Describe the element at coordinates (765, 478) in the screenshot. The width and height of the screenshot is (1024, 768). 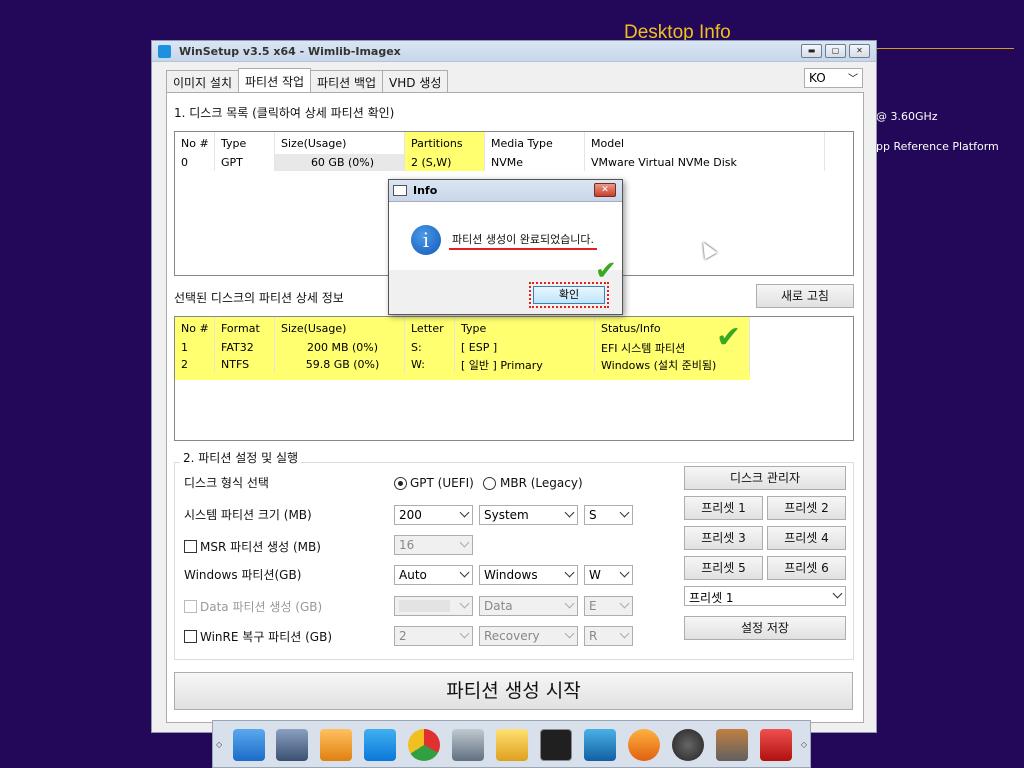
I see `disk-management-button: 디스크 관리자` at that location.